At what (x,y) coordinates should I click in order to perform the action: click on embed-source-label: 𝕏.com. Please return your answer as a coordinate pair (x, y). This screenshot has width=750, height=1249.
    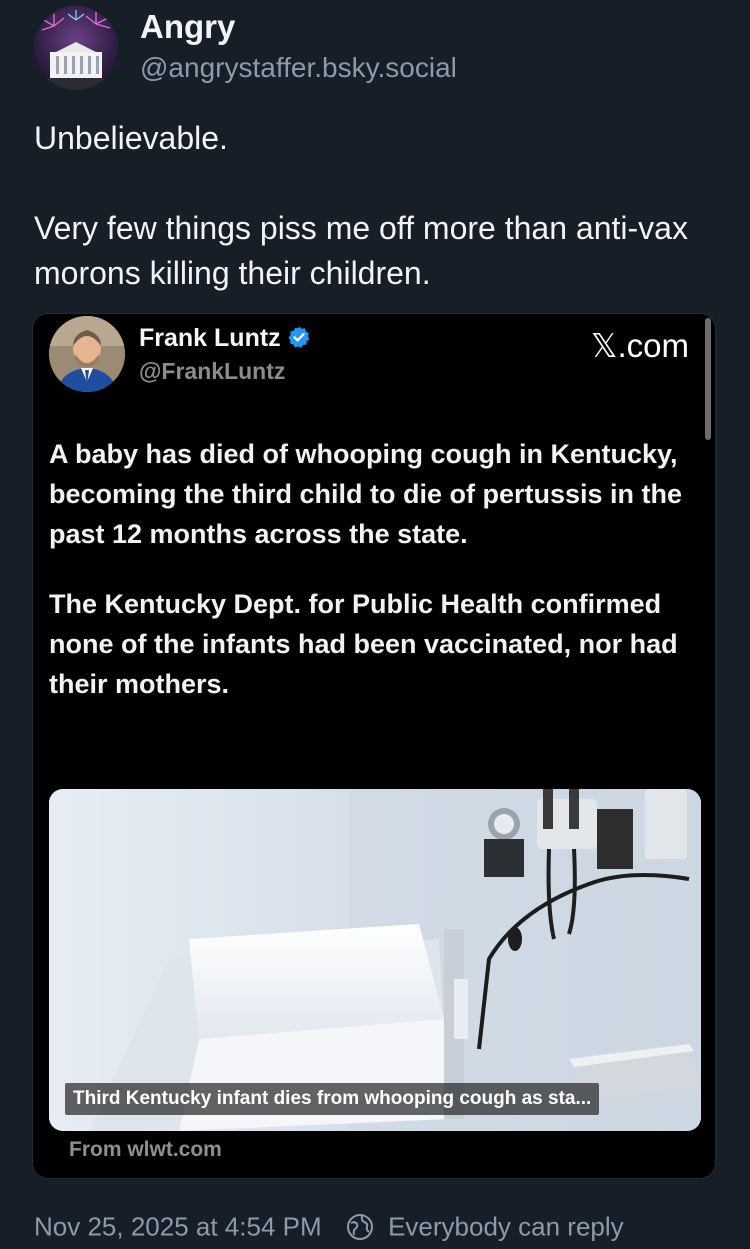
    Looking at the image, I should click on (639, 345).